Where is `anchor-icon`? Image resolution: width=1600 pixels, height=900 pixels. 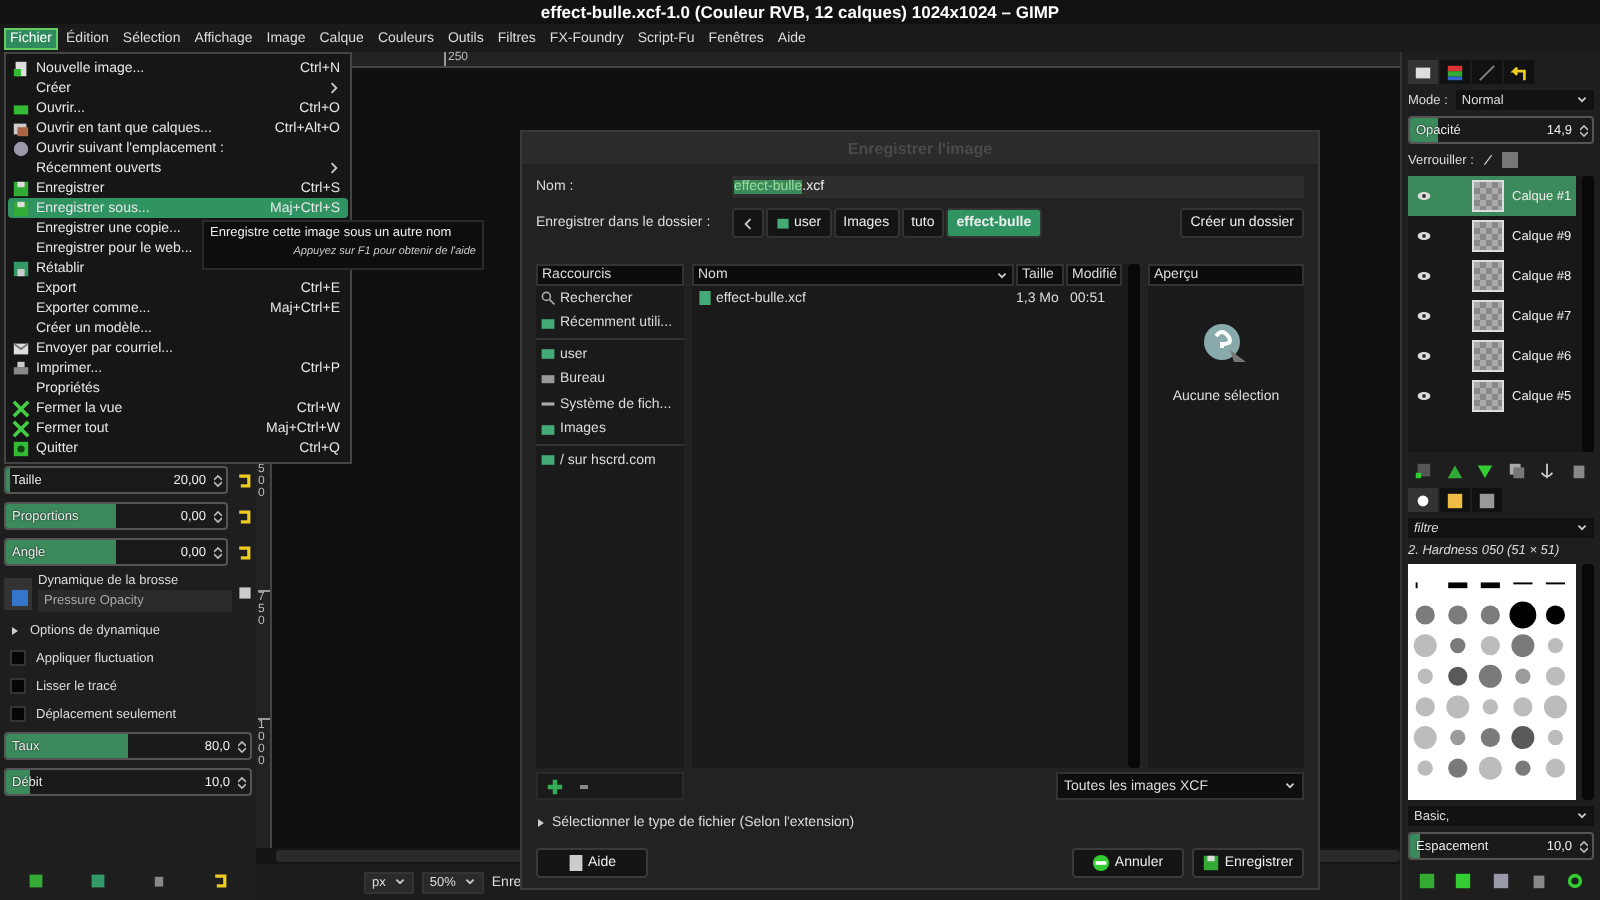
anchor-icon is located at coordinates (1547, 470).